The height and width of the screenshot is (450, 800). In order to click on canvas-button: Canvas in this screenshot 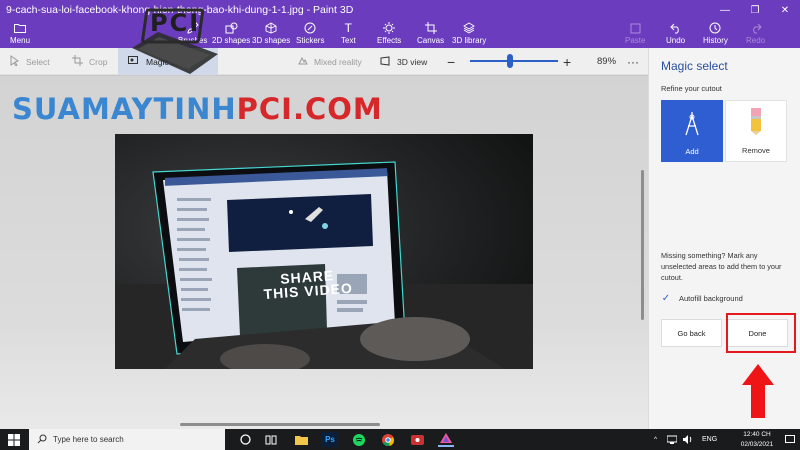, I will do `click(430, 34)`.